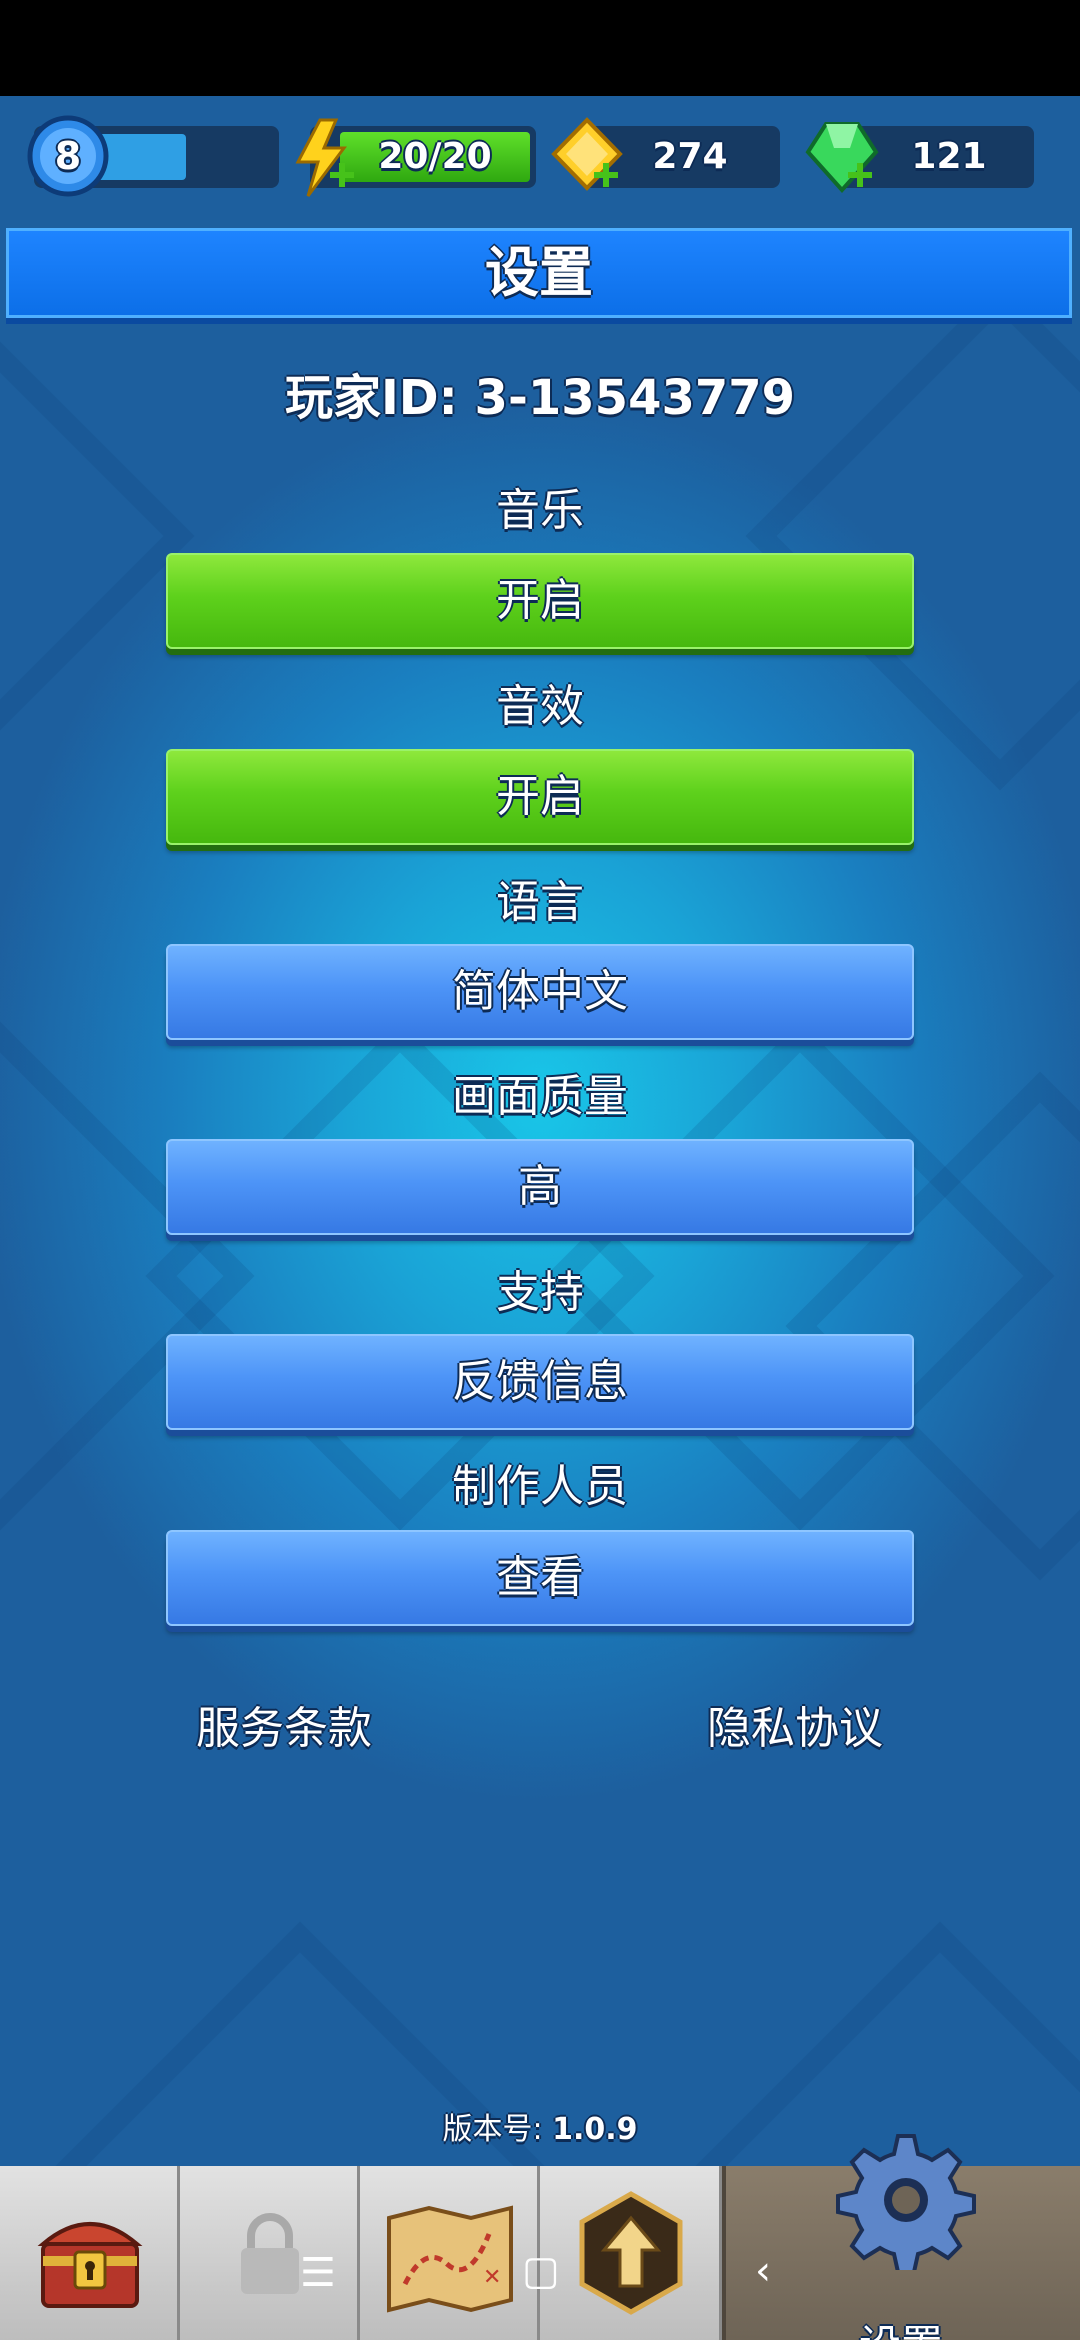 The height and width of the screenshot is (2340, 1080). I want to click on energy-value: 20/20, so click(435, 156).